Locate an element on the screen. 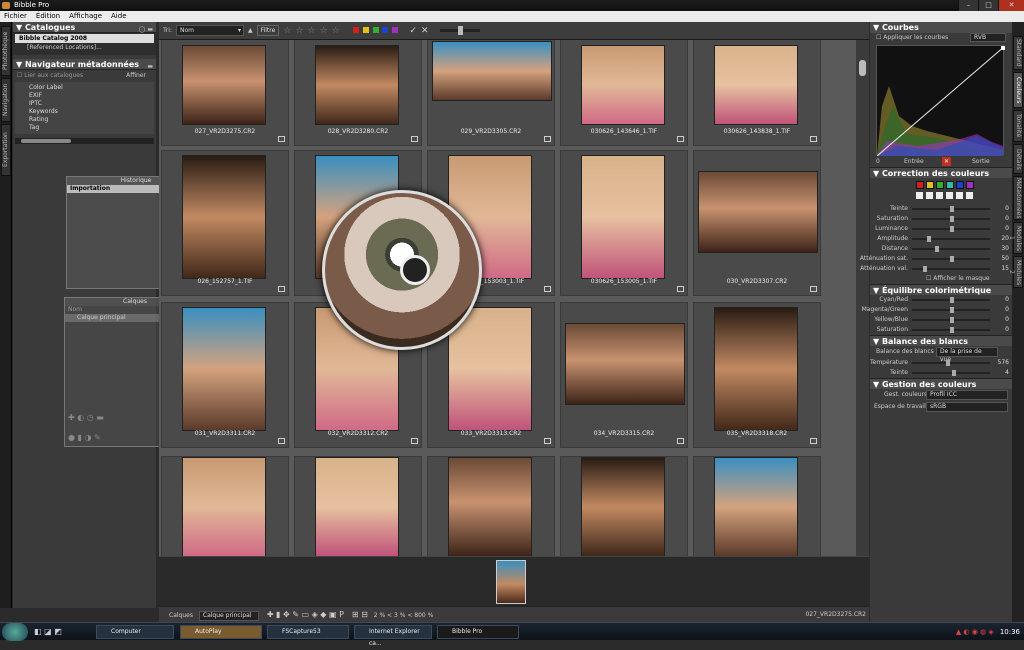 The image size is (1024, 650). thumbnail-cell: 030626_143646_1.TIF is located at coordinates (624, 93).